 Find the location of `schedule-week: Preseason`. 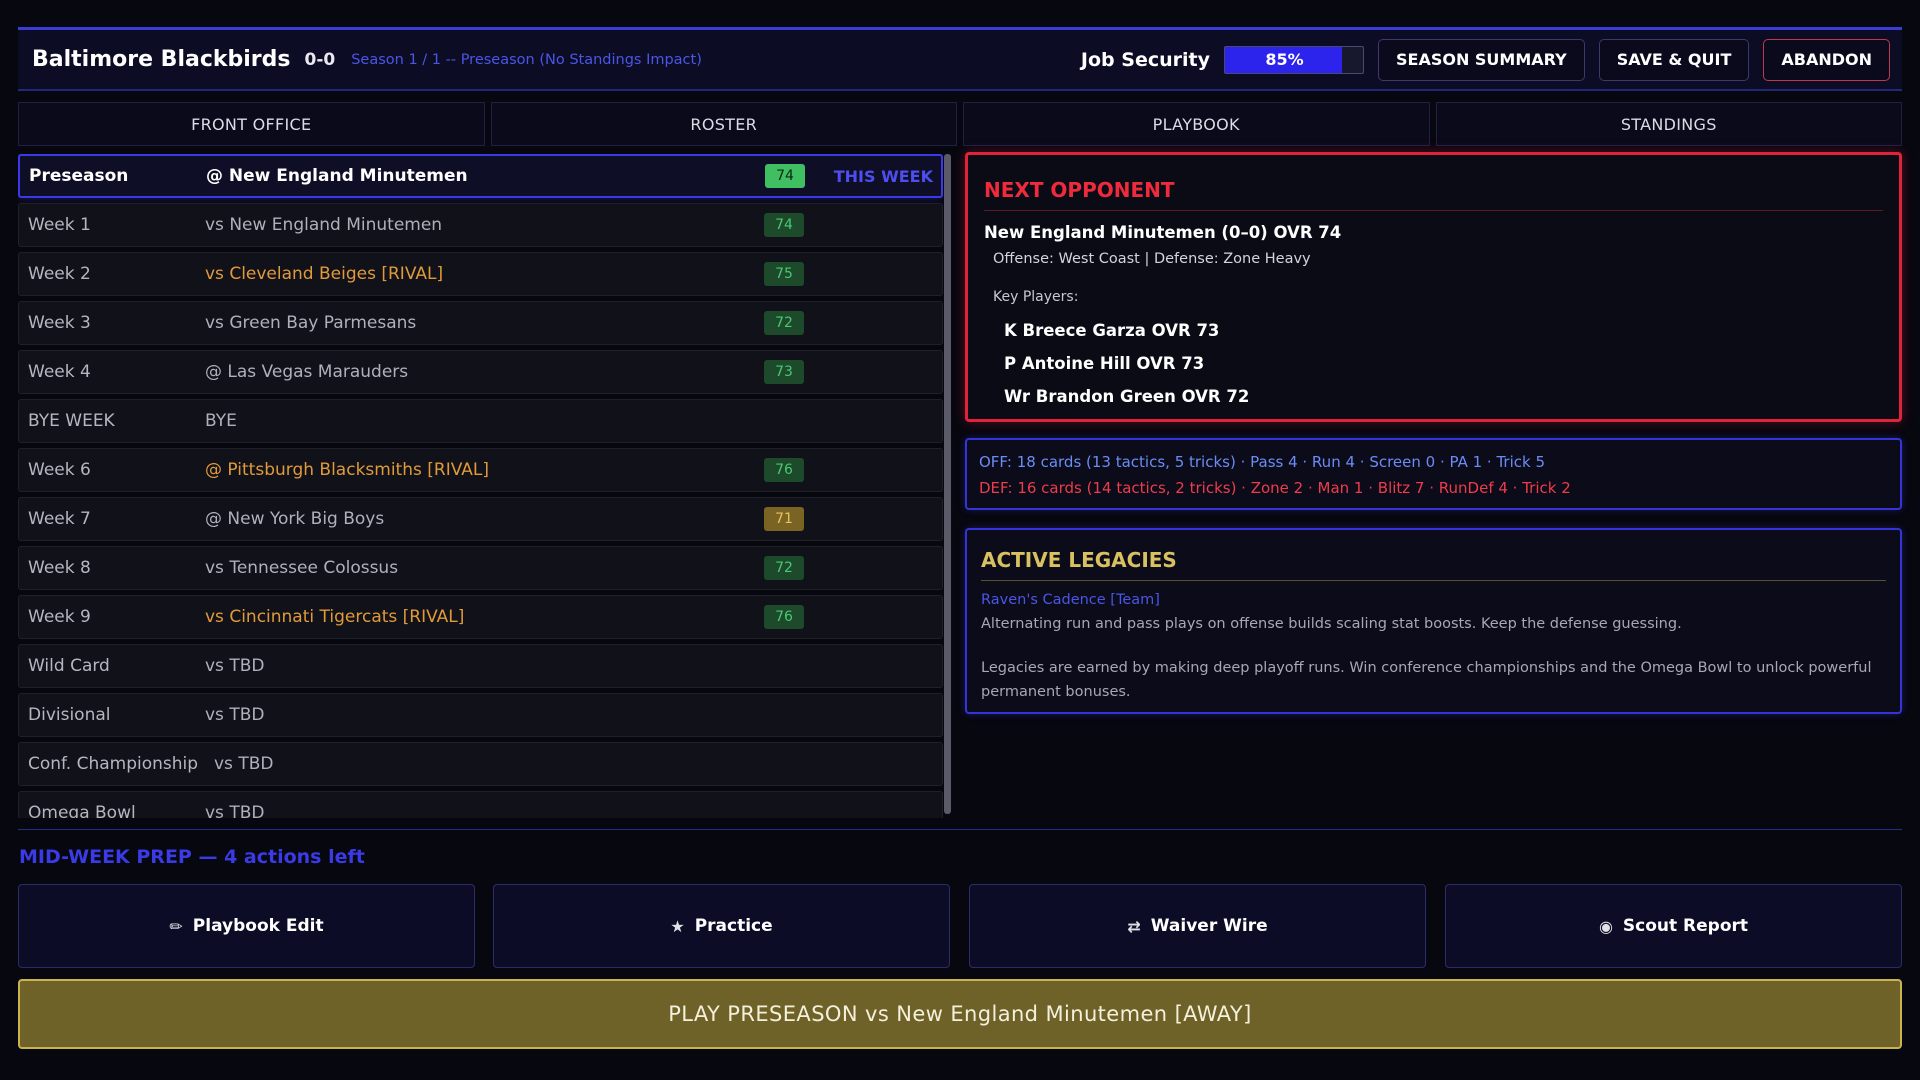

schedule-week: Preseason is located at coordinates (79, 176).